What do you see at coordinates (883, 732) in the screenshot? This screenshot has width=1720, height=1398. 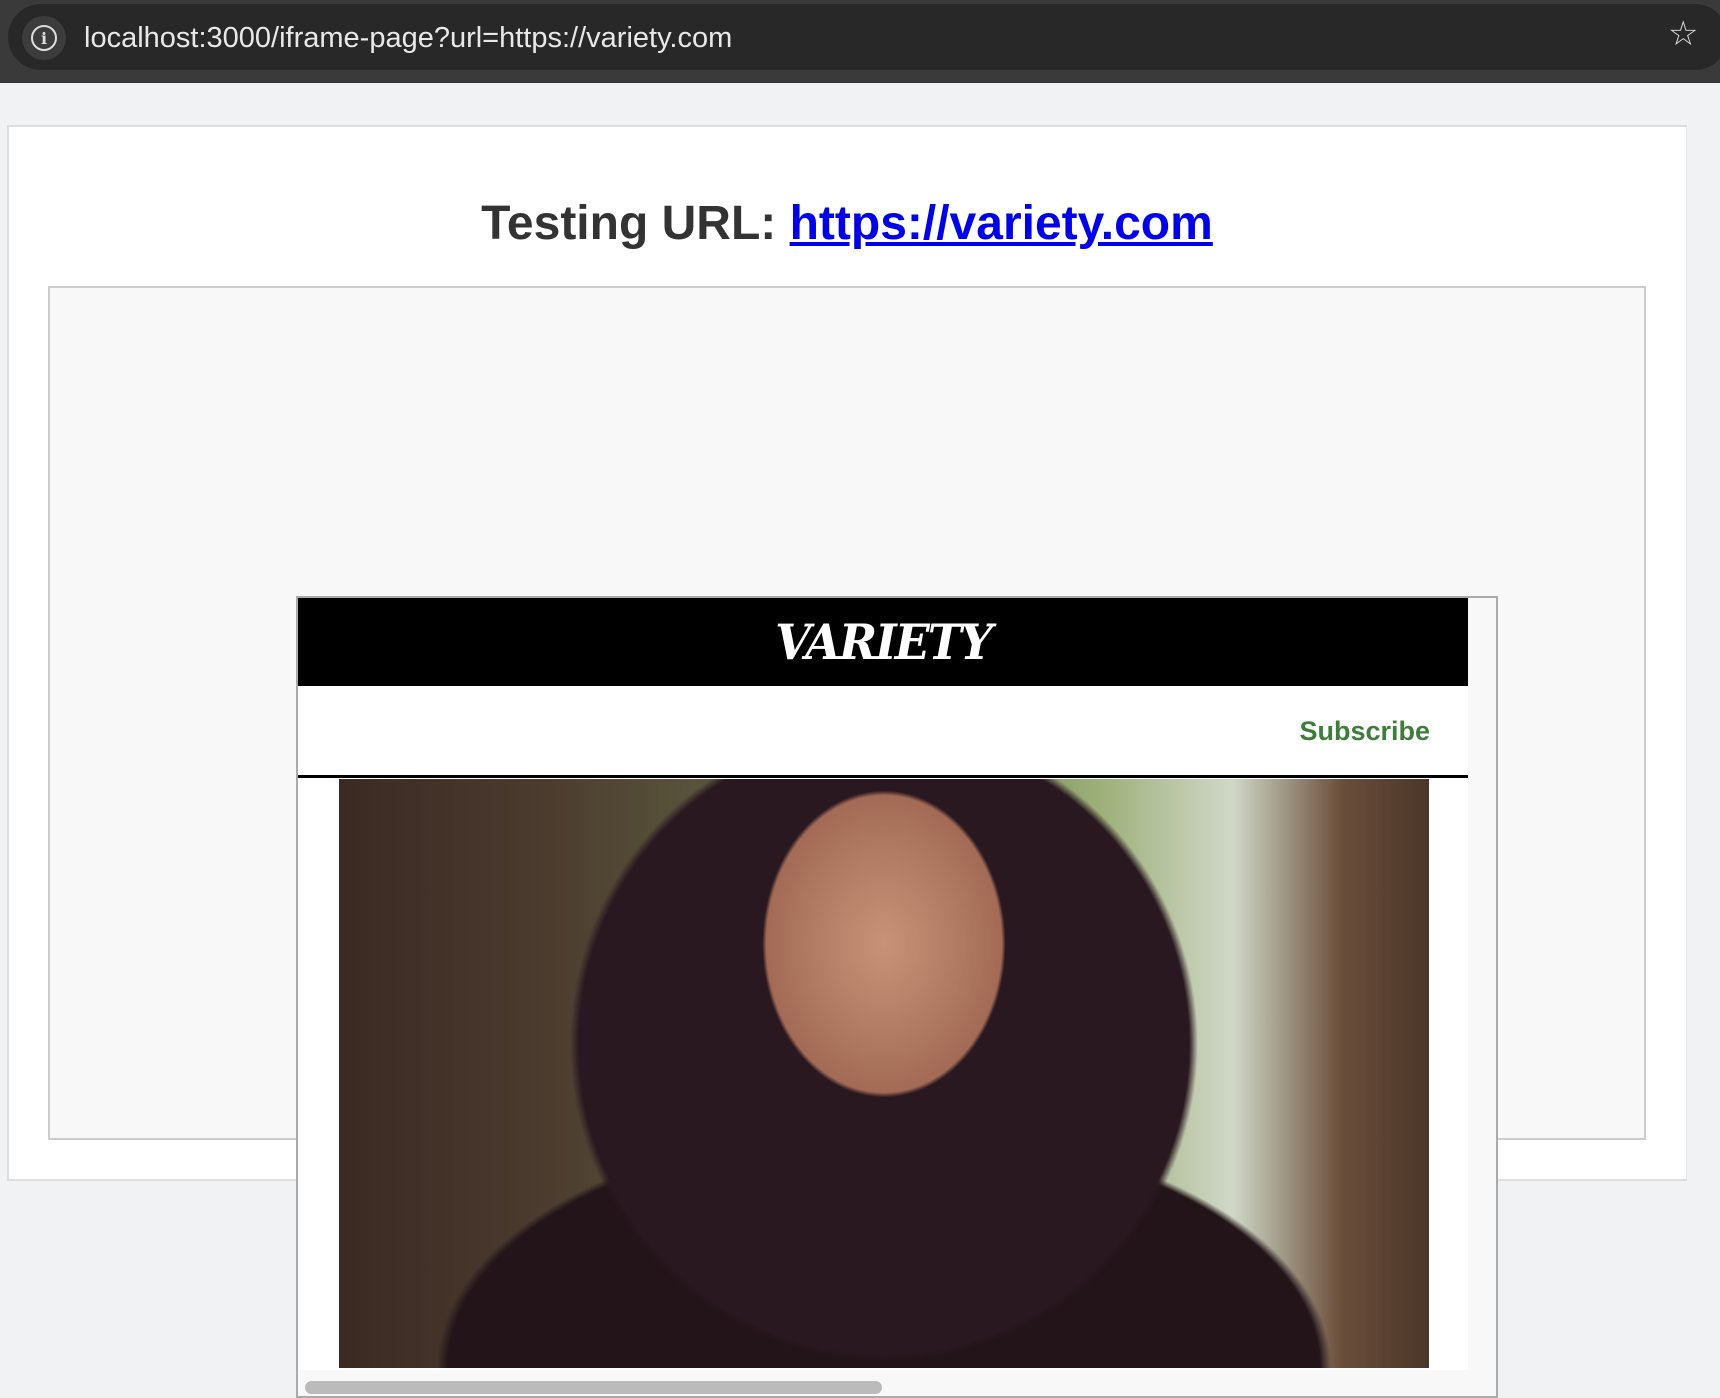 I see `nav-row: Subscribe` at bounding box center [883, 732].